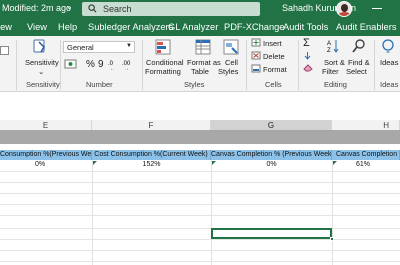 This screenshot has height=265, width=400. I want to click on group-label-number: Number, so click(99, 84).